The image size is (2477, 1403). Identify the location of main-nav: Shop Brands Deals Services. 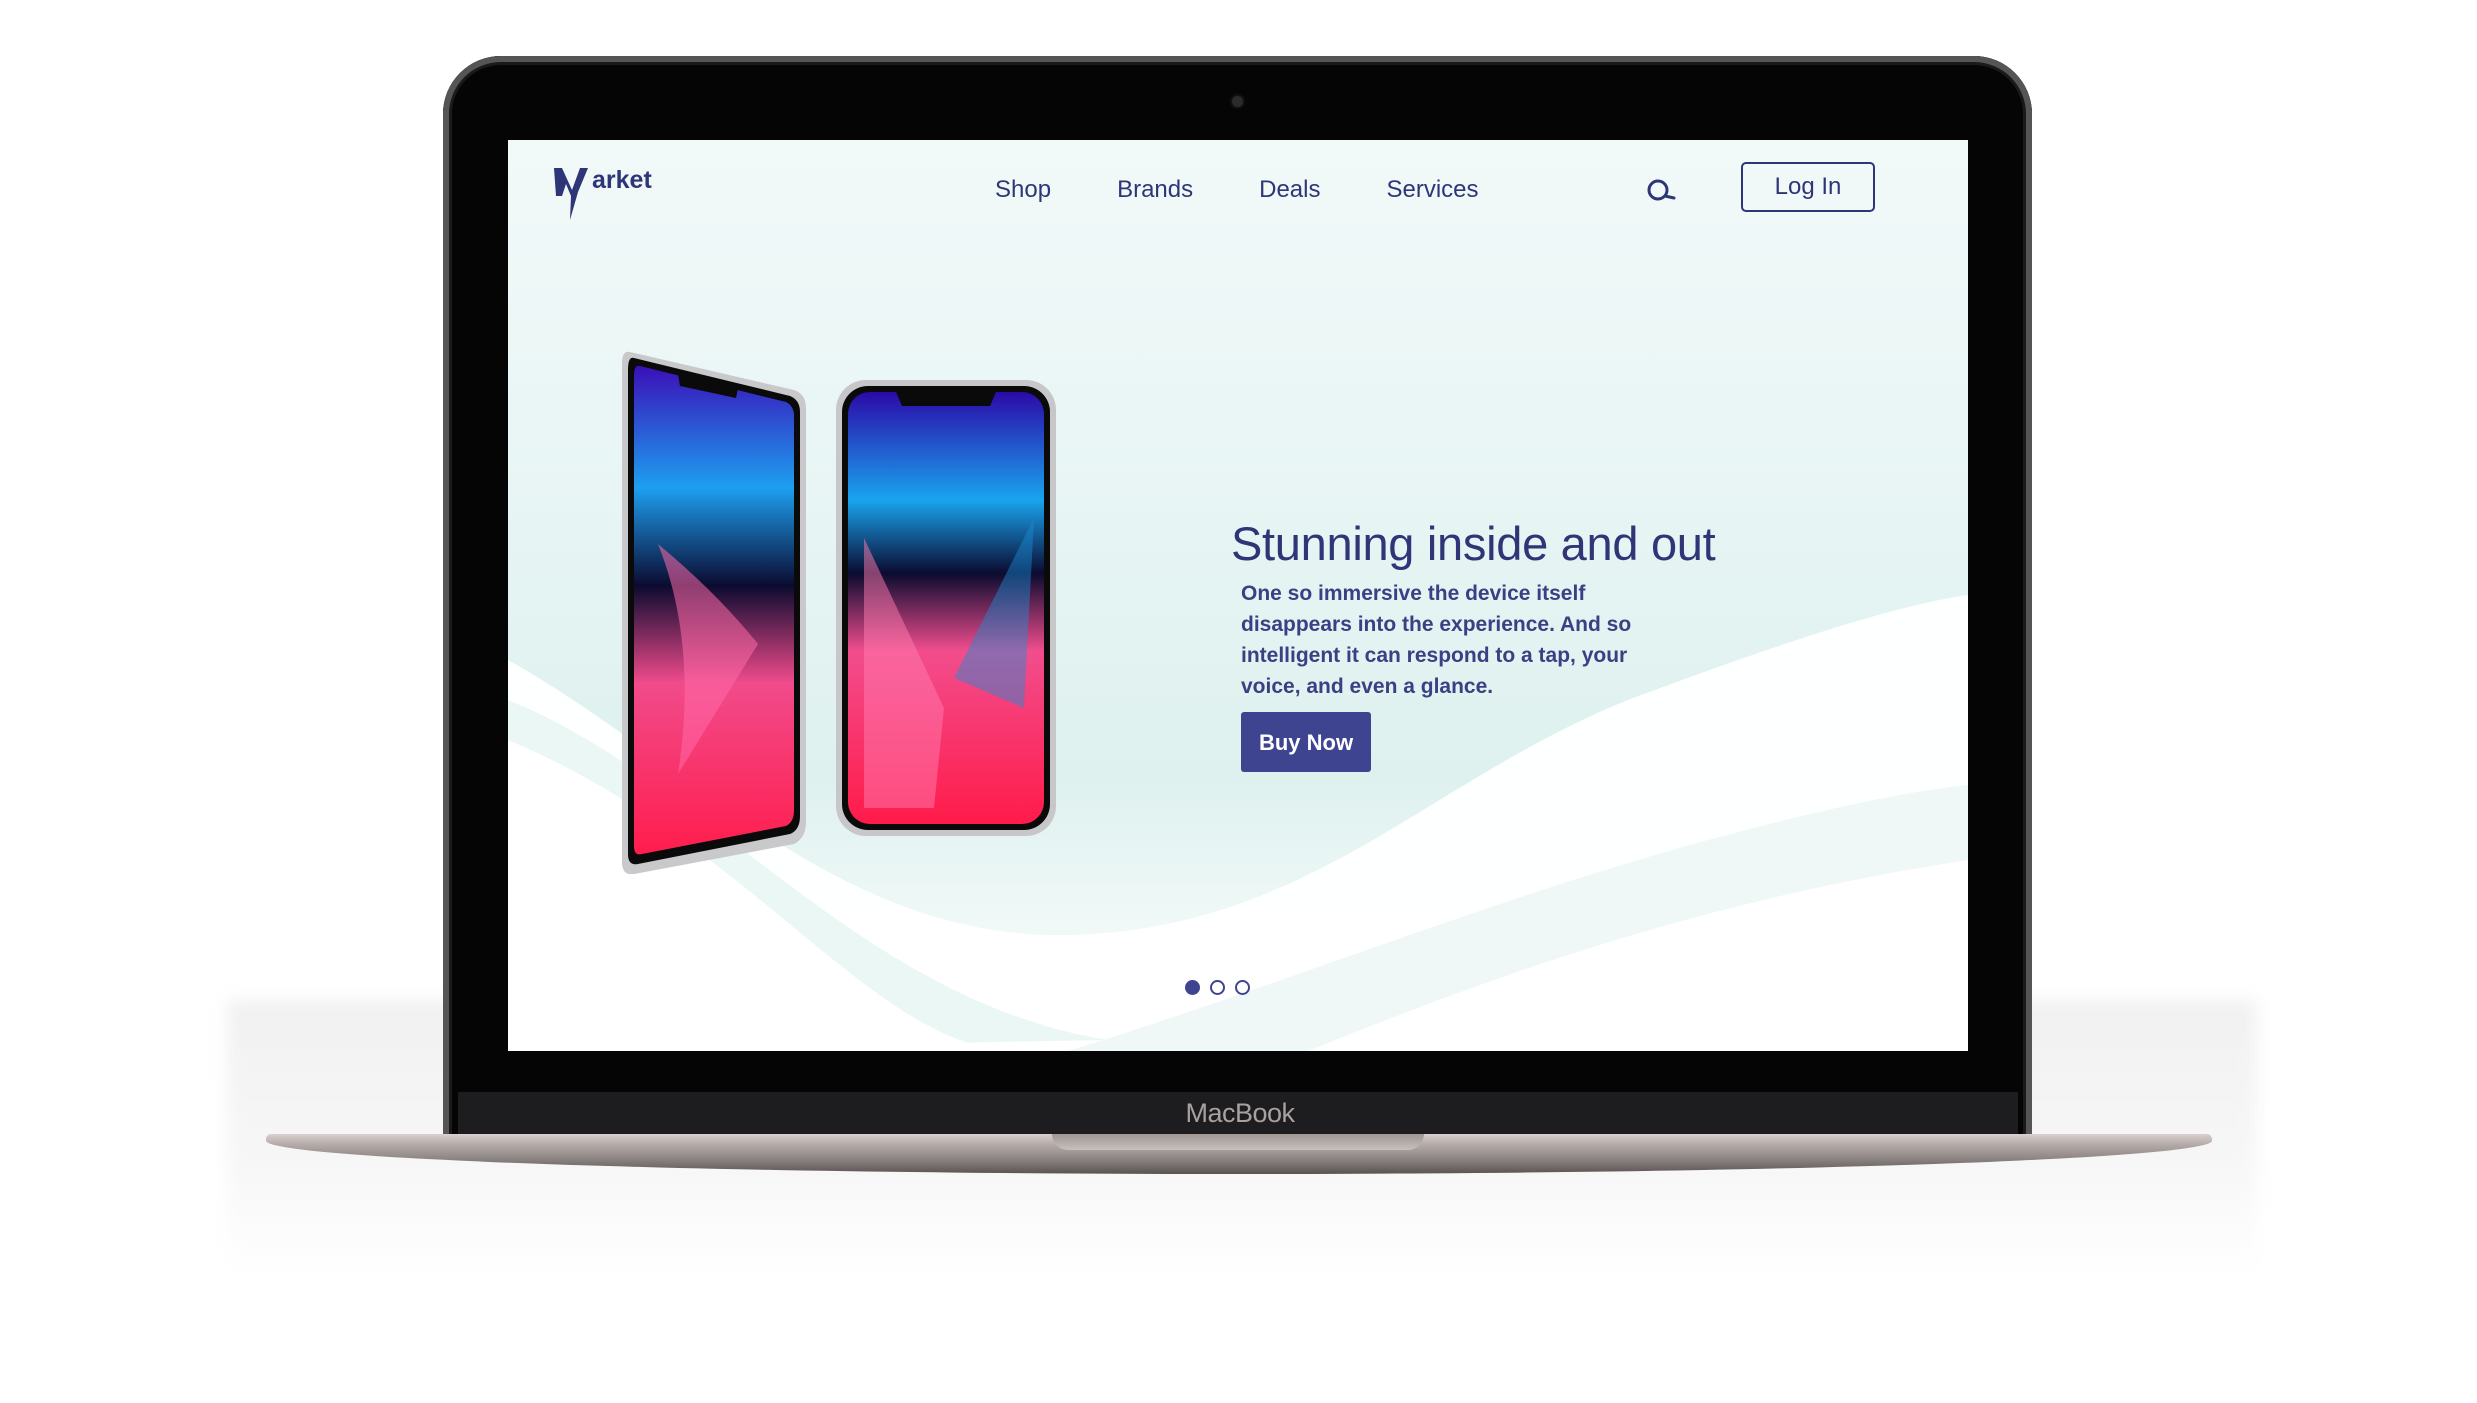
(1270, 190).